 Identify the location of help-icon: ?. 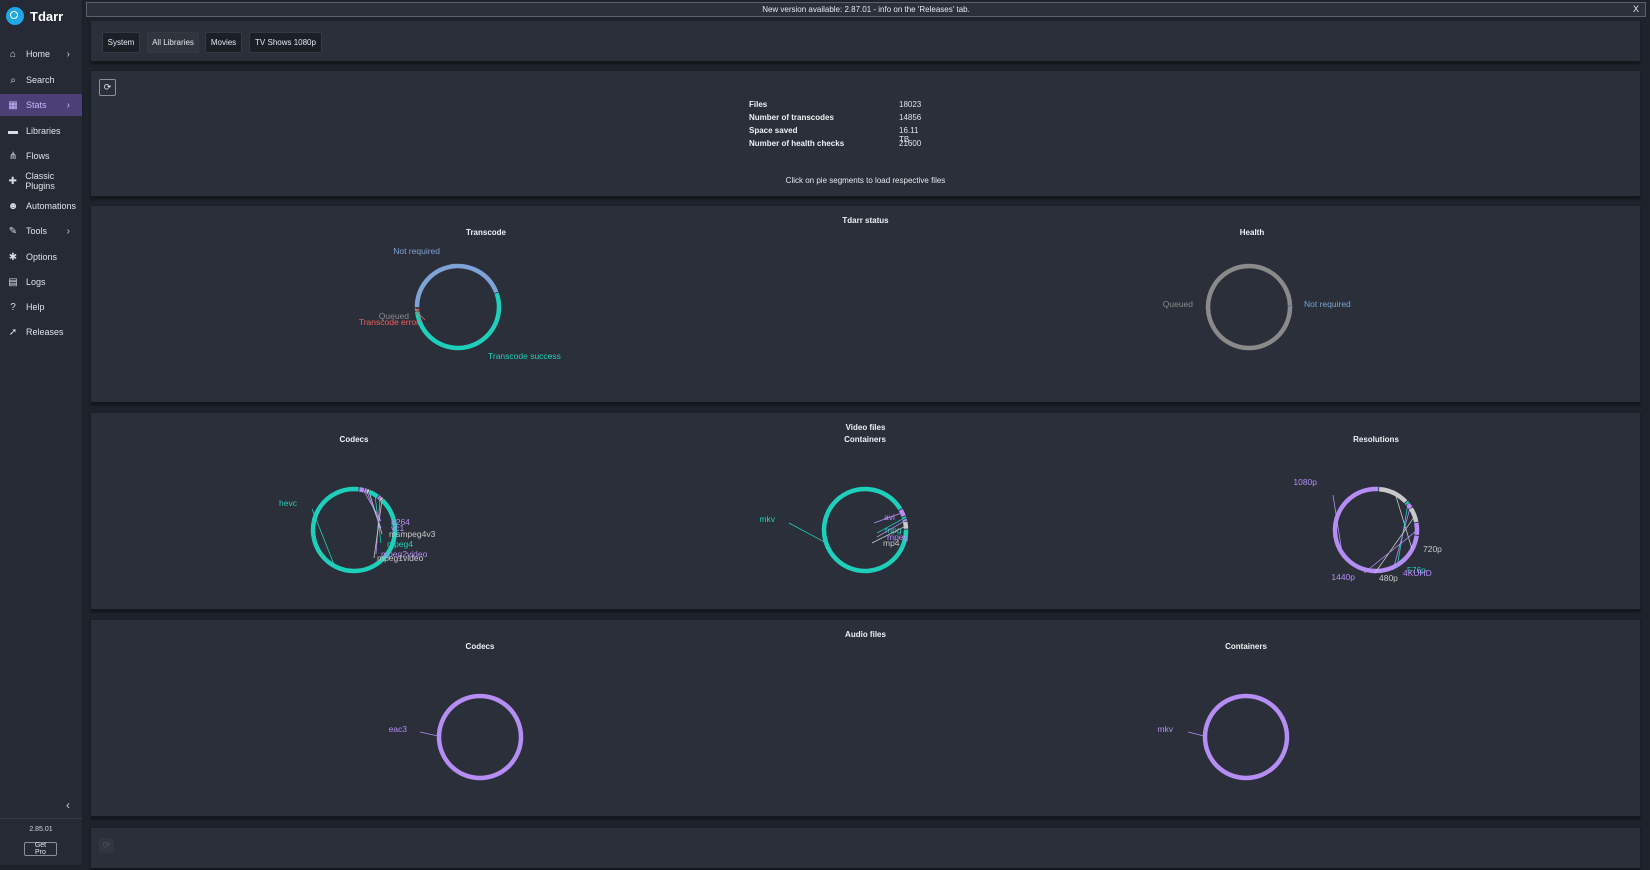
(13, 307).